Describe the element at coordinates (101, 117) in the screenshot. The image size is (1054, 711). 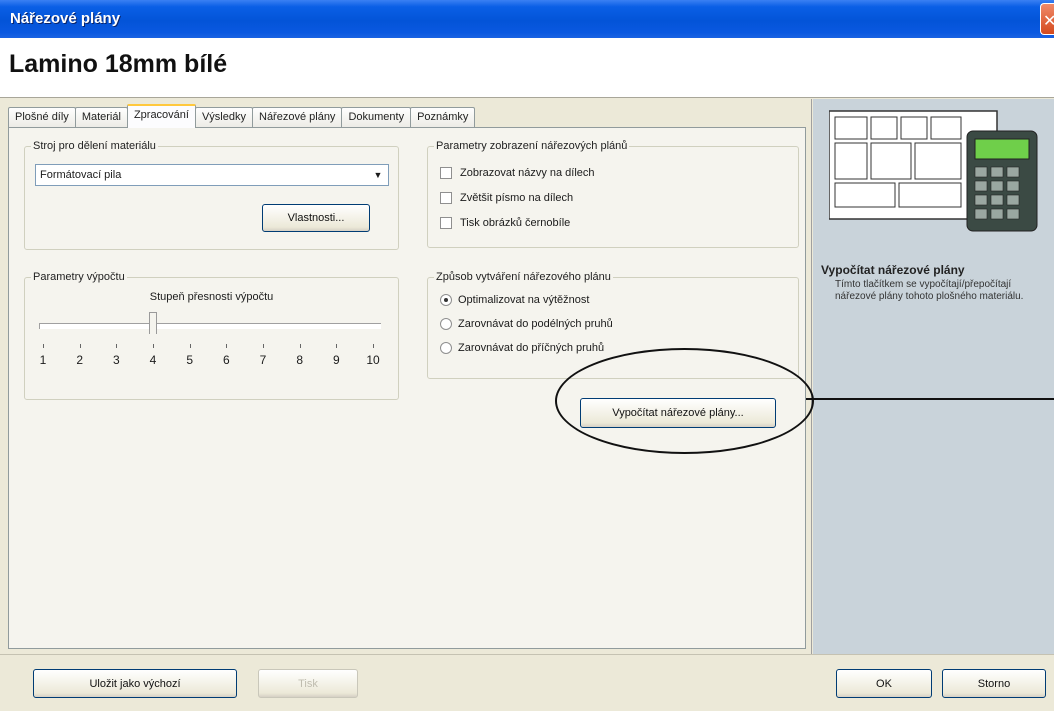
I see `tab-material: Materiál` at that location.